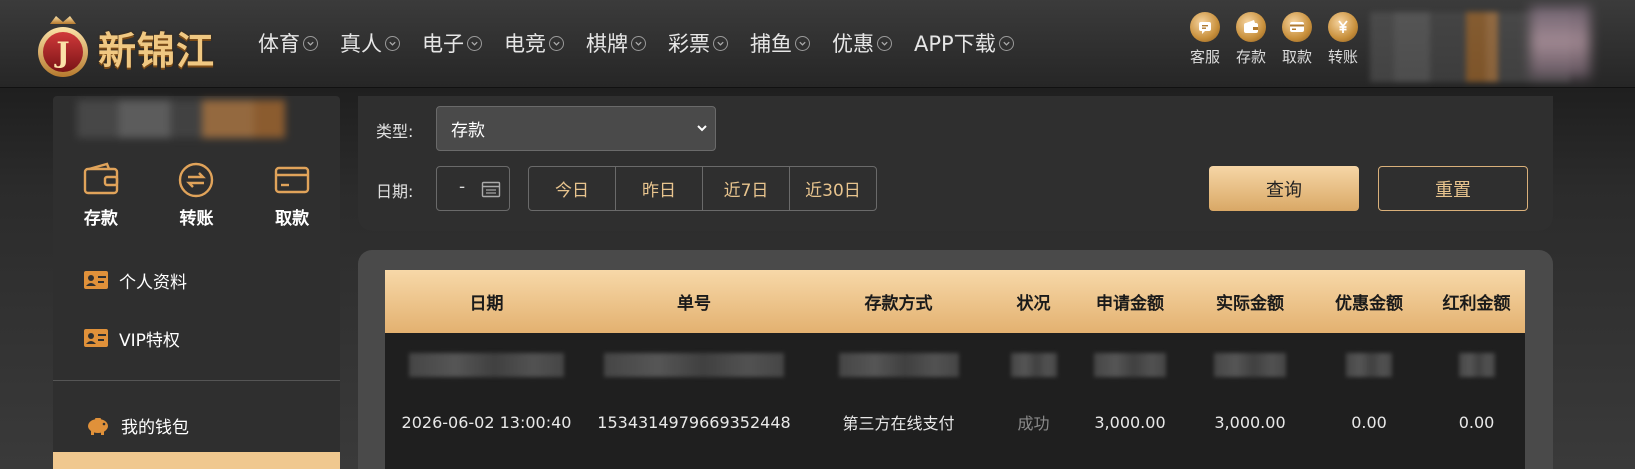  What do you see at coordinates (576, 128) in the screenshot?
I see `type-select: 存款` at bounding box center [576, 128].